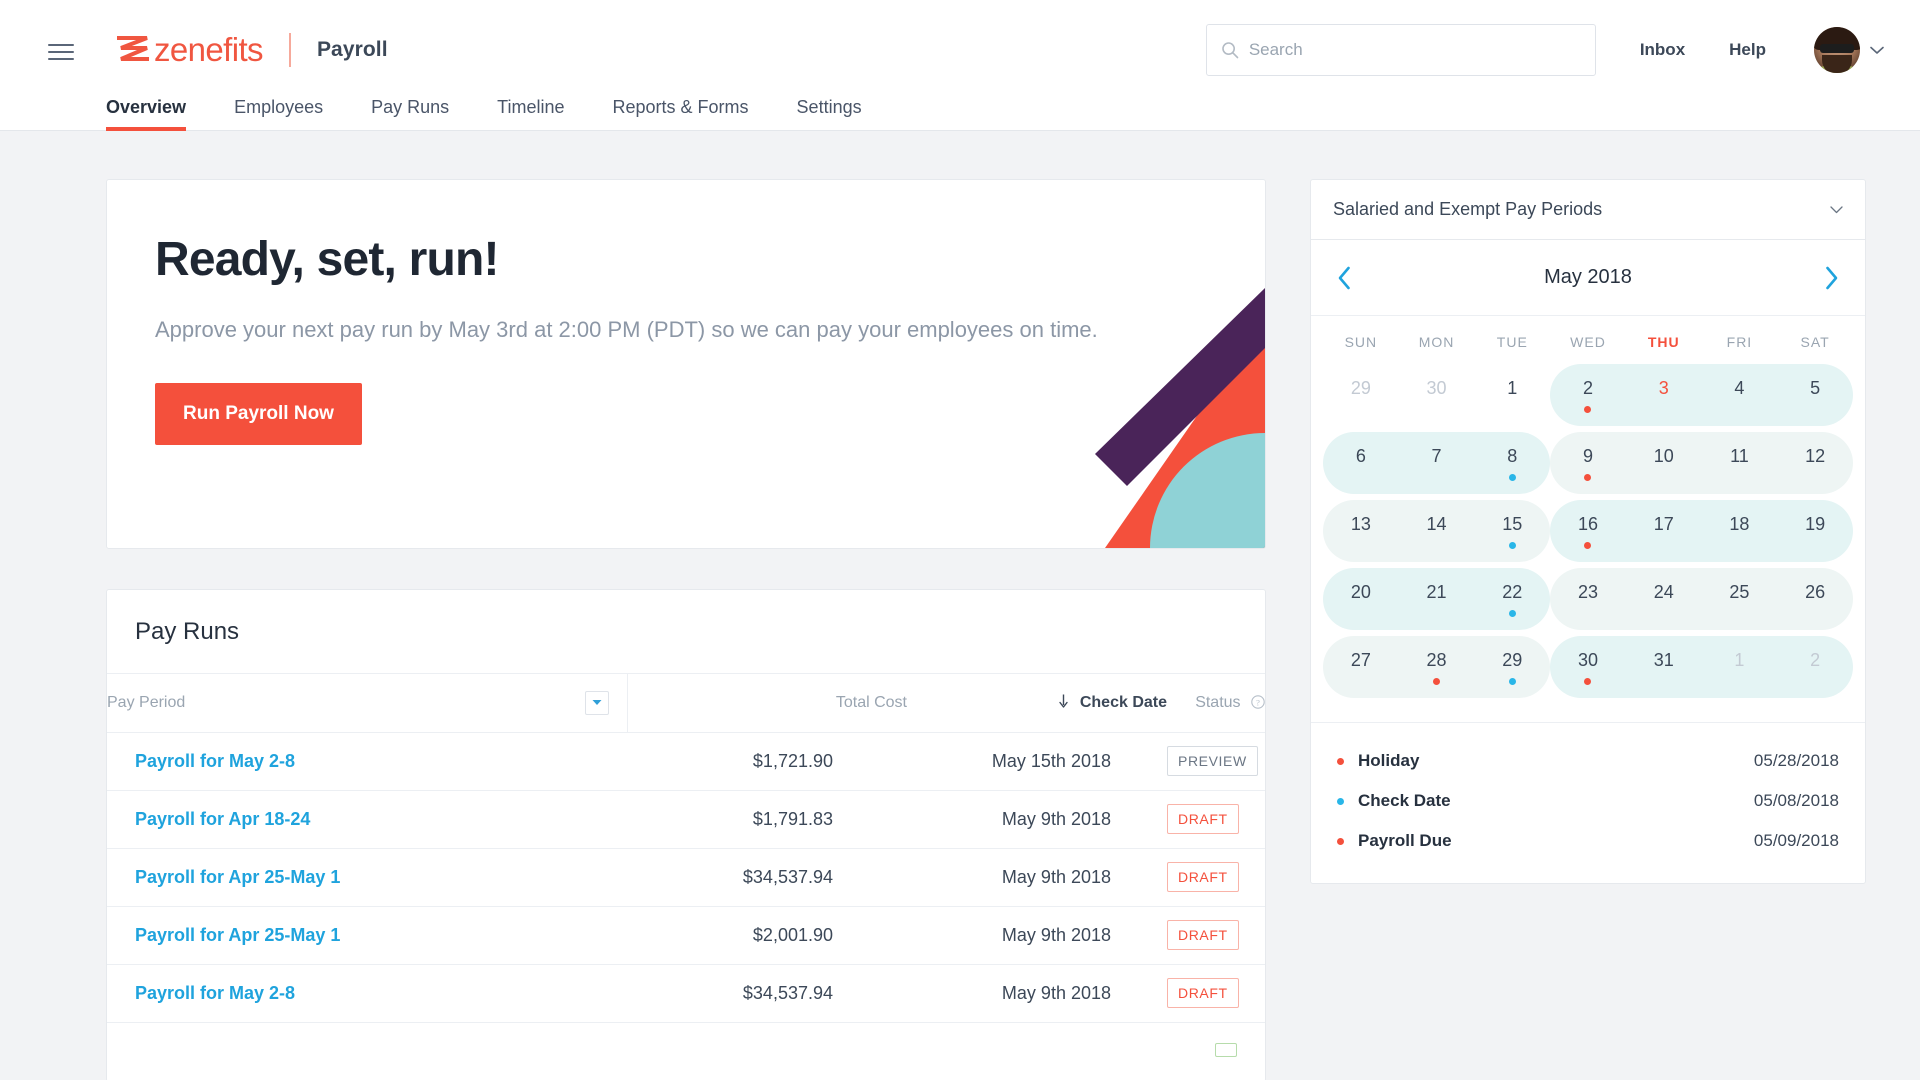 The height and width of the screenshot is (1080, 1920). What do you see at coordinates (767, 935) in the screenshot?
I see `cell-total-cost: $2,001.90` at bounding box center [767, 935].